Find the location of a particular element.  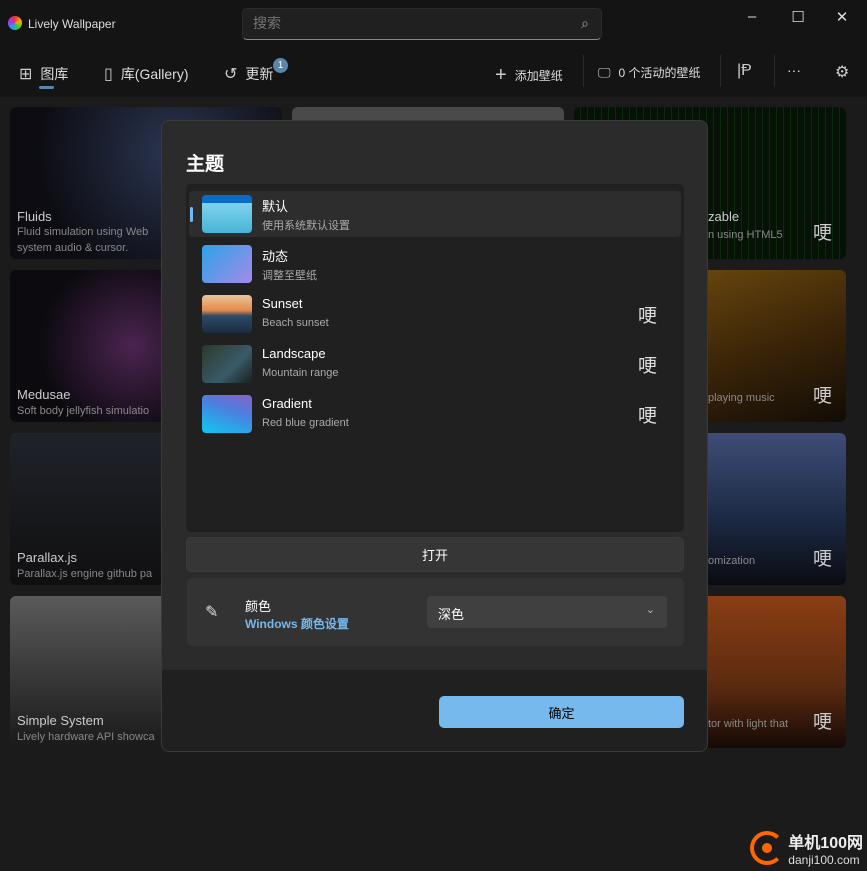

card-description: Soft body jellyfish simulatio is located at coordinates (83, 411).